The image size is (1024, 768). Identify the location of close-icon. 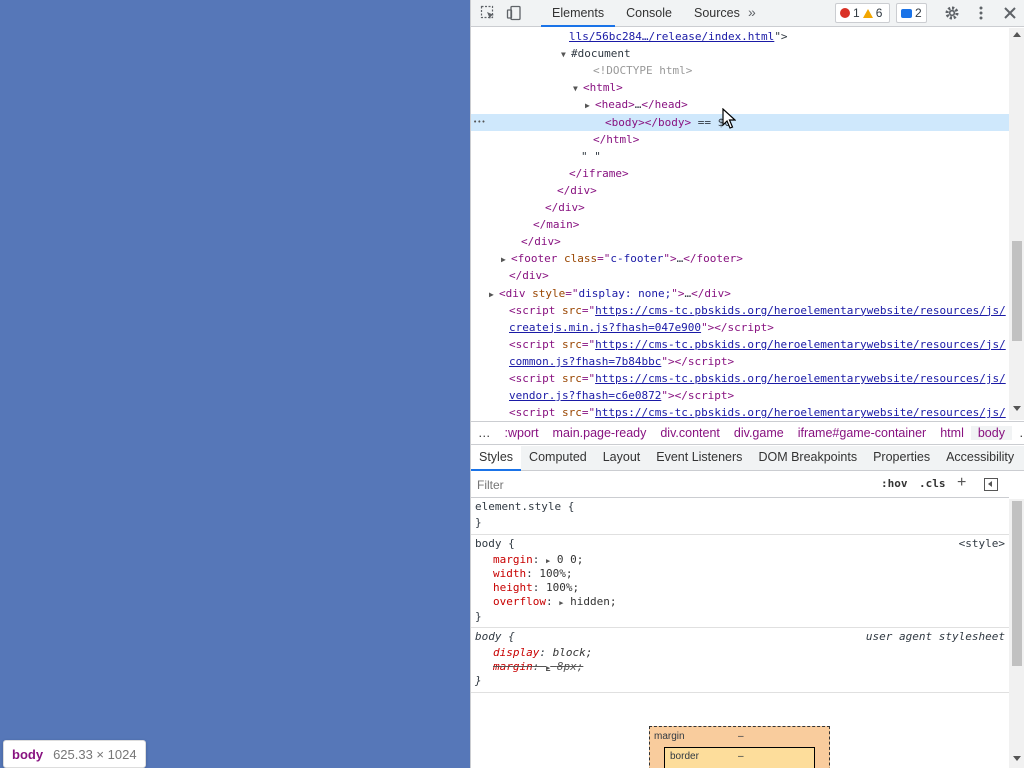
(1010, 13).